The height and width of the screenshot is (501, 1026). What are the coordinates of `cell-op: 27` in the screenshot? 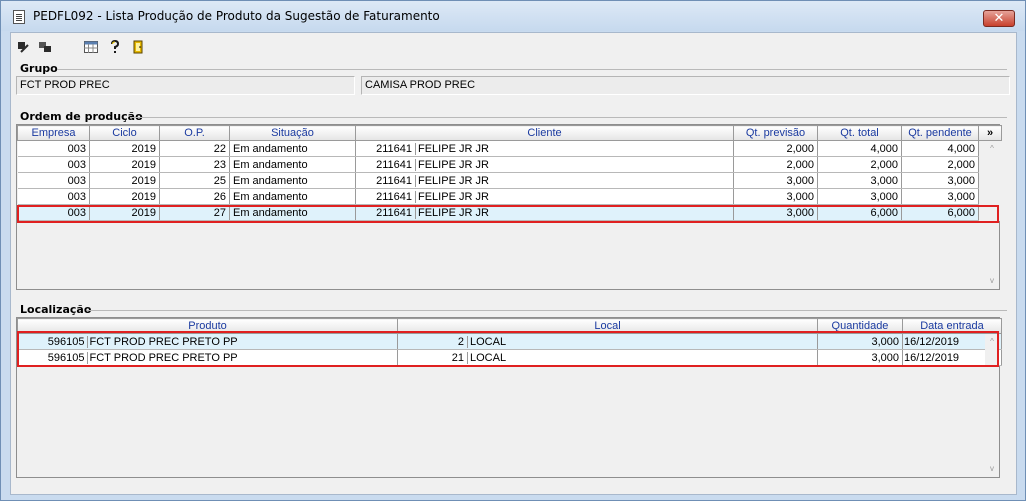 It's located at (194, 212).